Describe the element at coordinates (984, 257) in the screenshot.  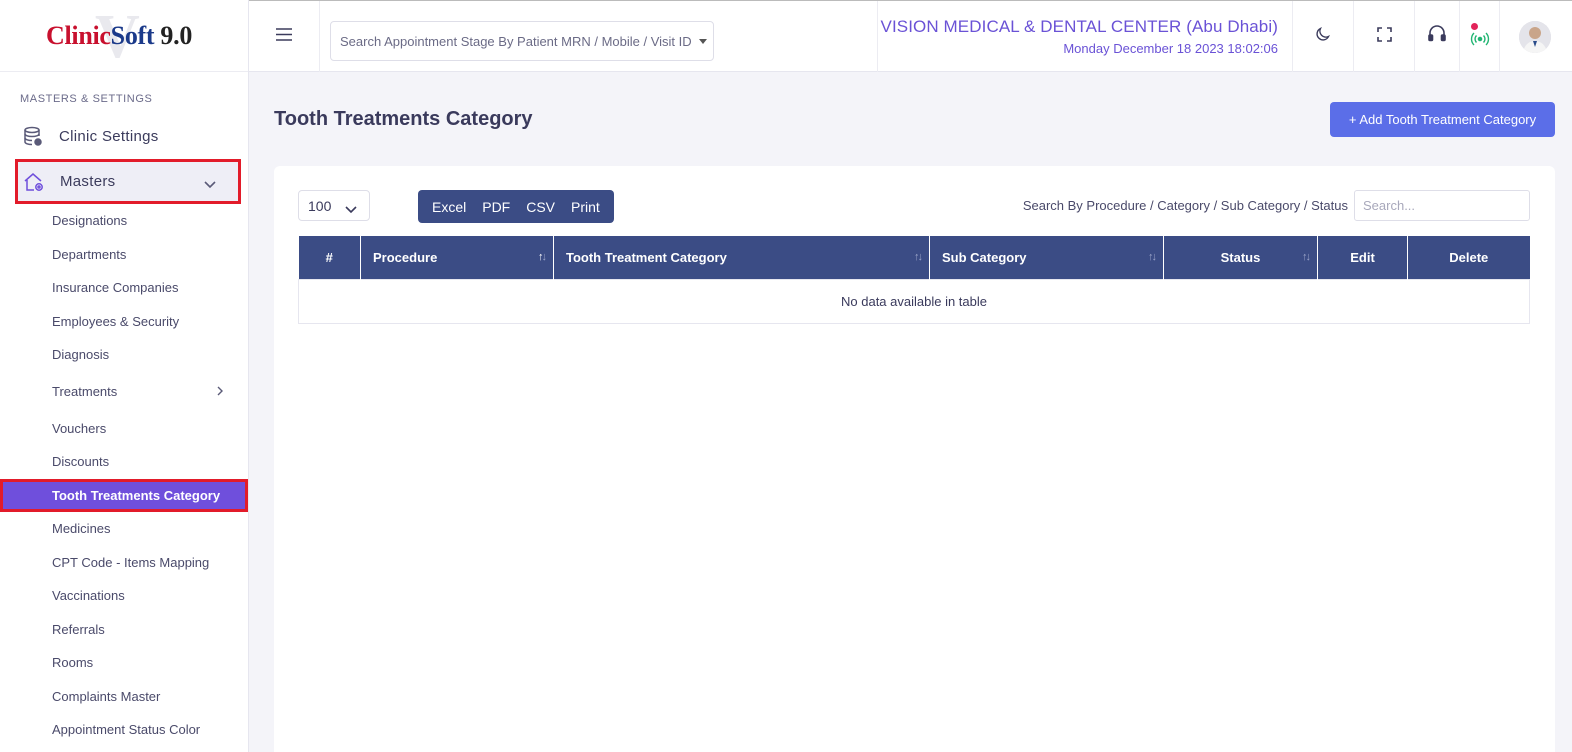
I see `column-label: Sub Category` at that location.